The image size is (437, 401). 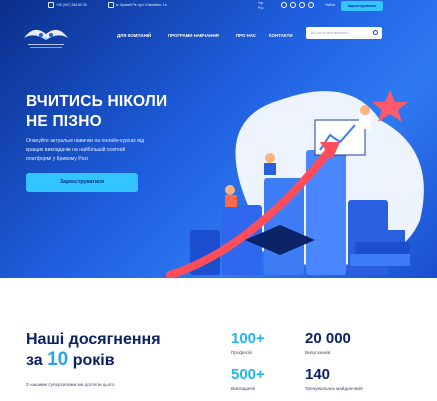 I want to click on achievements-title-line1: Наші досягнення, so click(x=93, y=339).